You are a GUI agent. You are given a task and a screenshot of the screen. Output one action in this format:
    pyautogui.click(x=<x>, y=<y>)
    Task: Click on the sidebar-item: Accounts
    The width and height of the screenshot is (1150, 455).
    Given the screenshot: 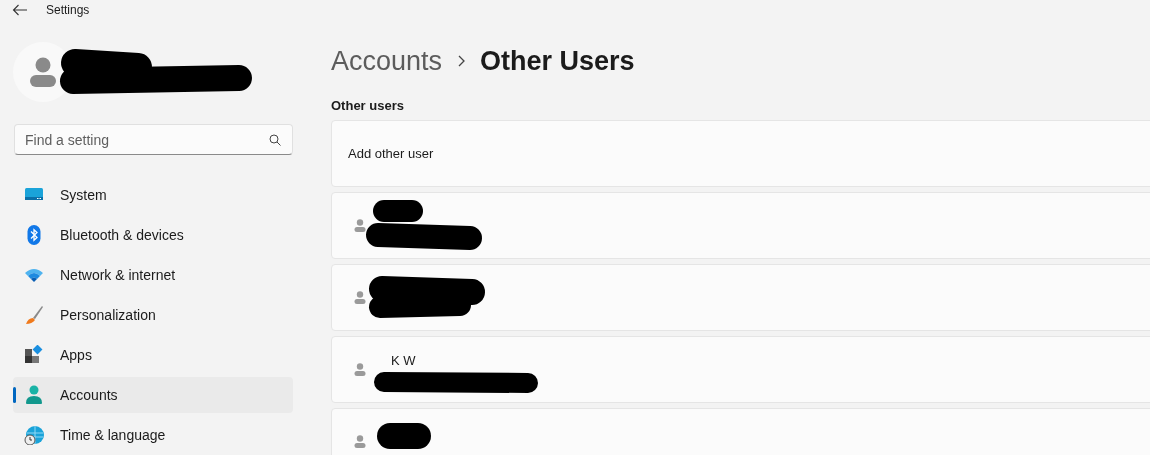 What is the action you would take?
    pyautogui.click(x=153, y=395)
    